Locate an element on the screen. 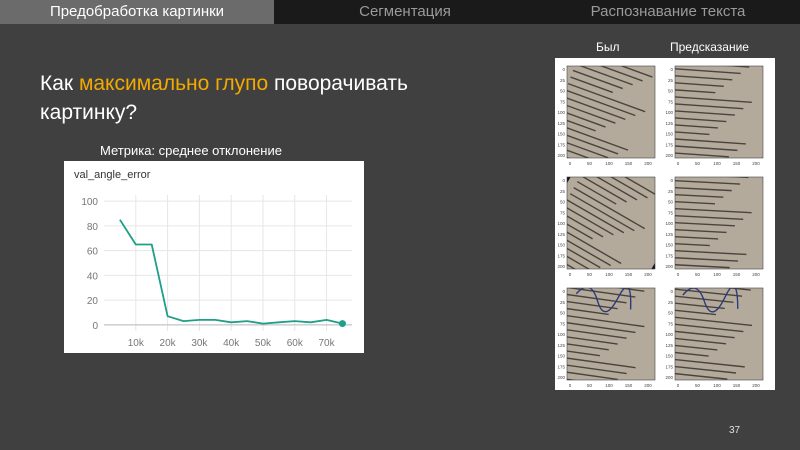  x-tick-label: 20k is located at coordinates (168, 343).